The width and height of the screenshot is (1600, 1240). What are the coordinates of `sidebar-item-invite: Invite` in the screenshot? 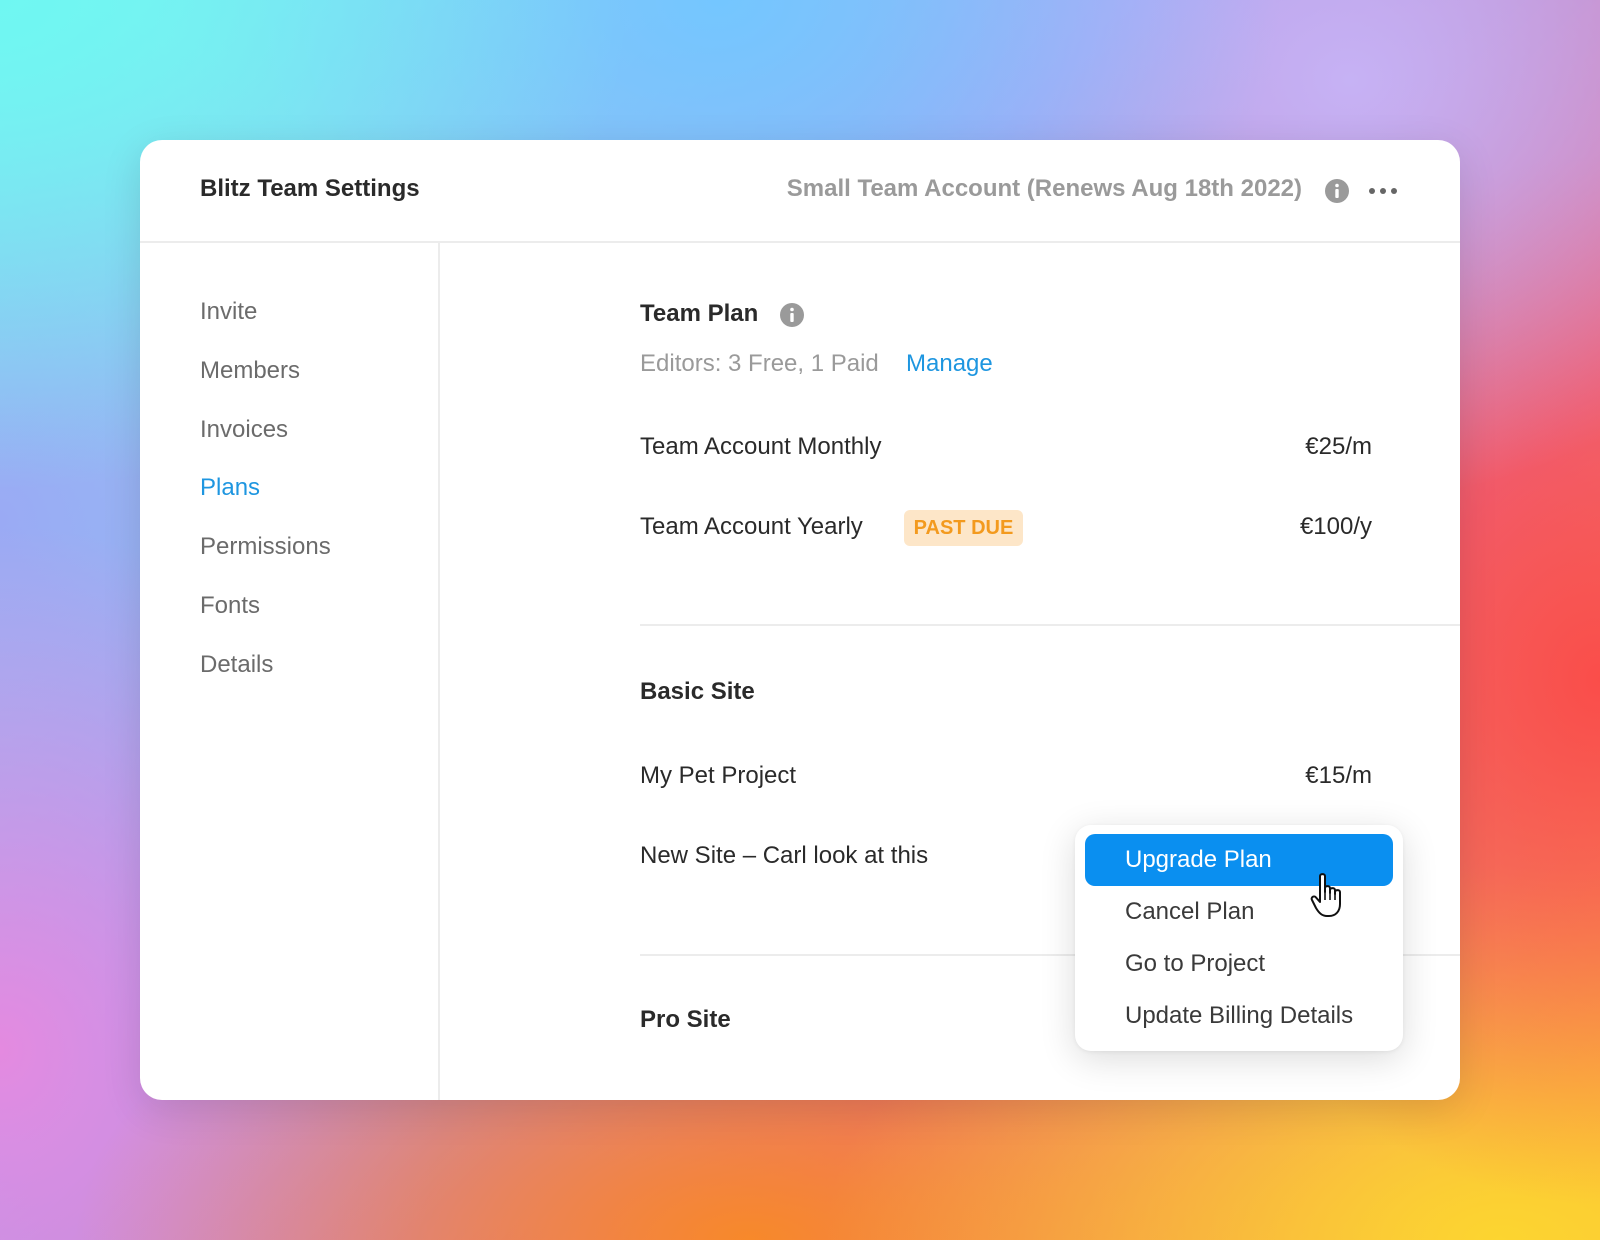 It's located at (228, 312).